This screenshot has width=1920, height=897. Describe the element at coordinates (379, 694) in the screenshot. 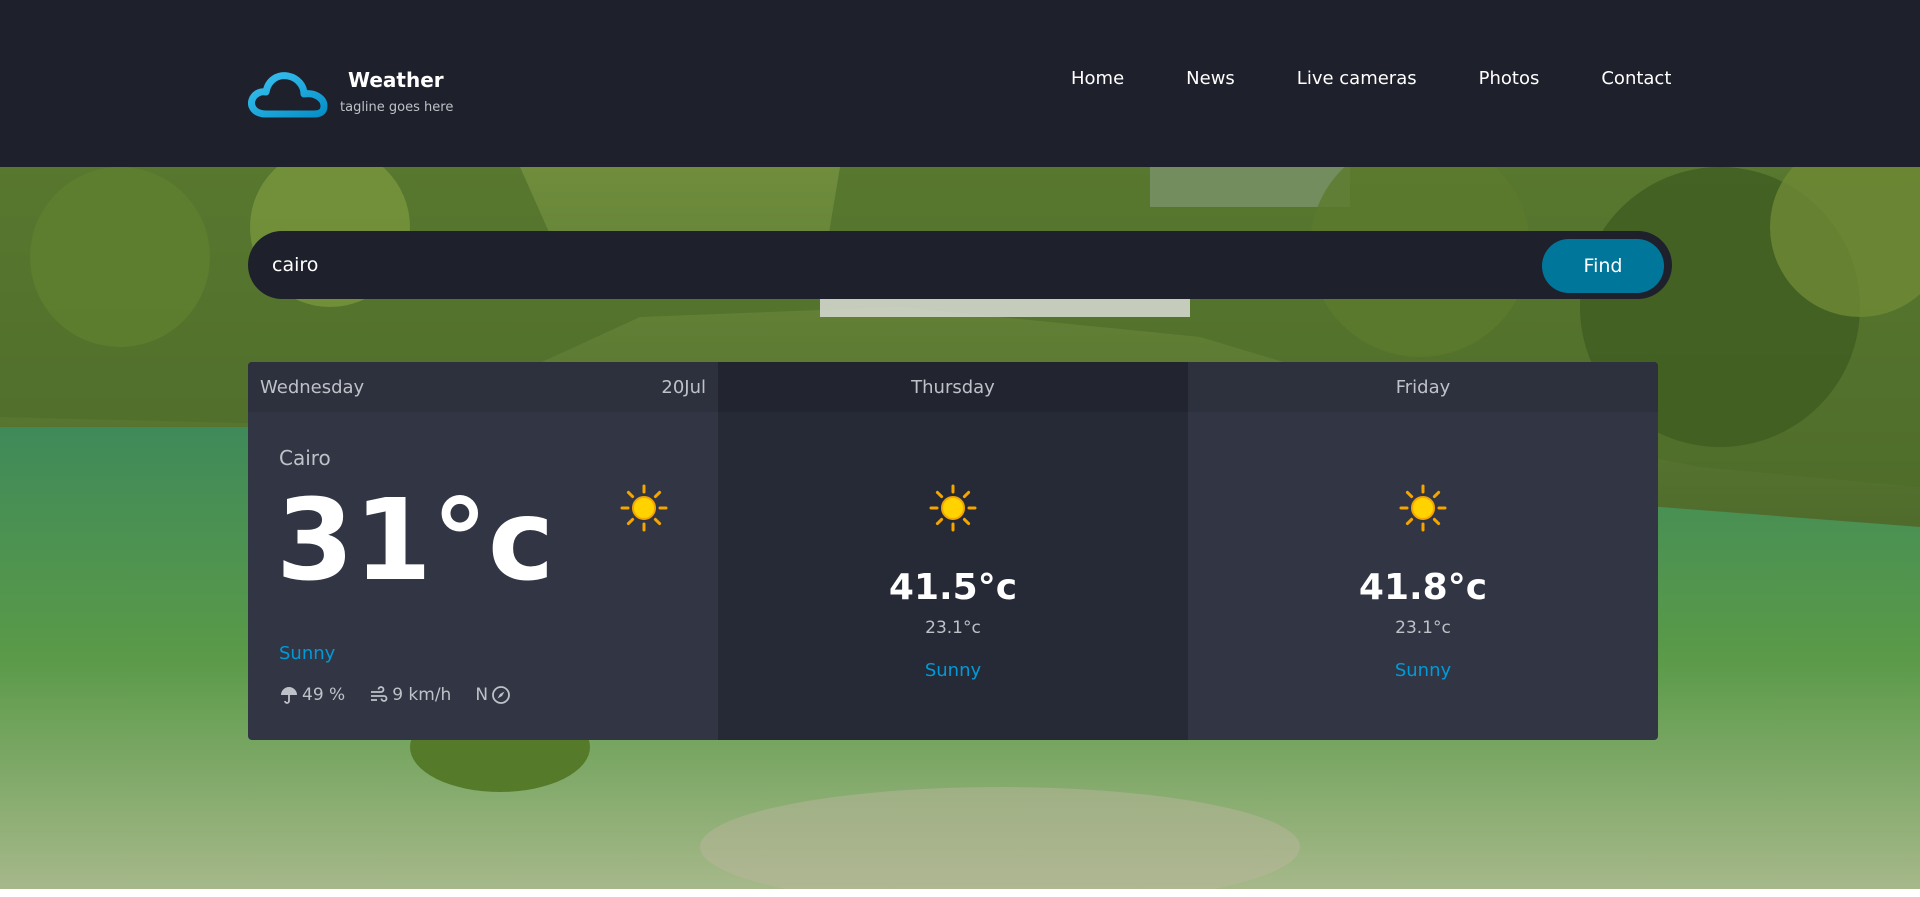

I see `wind-icon` at that location.